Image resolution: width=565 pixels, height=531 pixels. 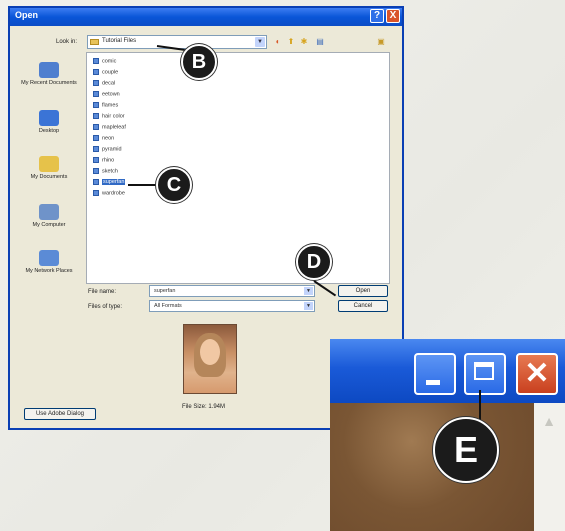 I want to click on list-item: neon, so click(x=103, y=139).